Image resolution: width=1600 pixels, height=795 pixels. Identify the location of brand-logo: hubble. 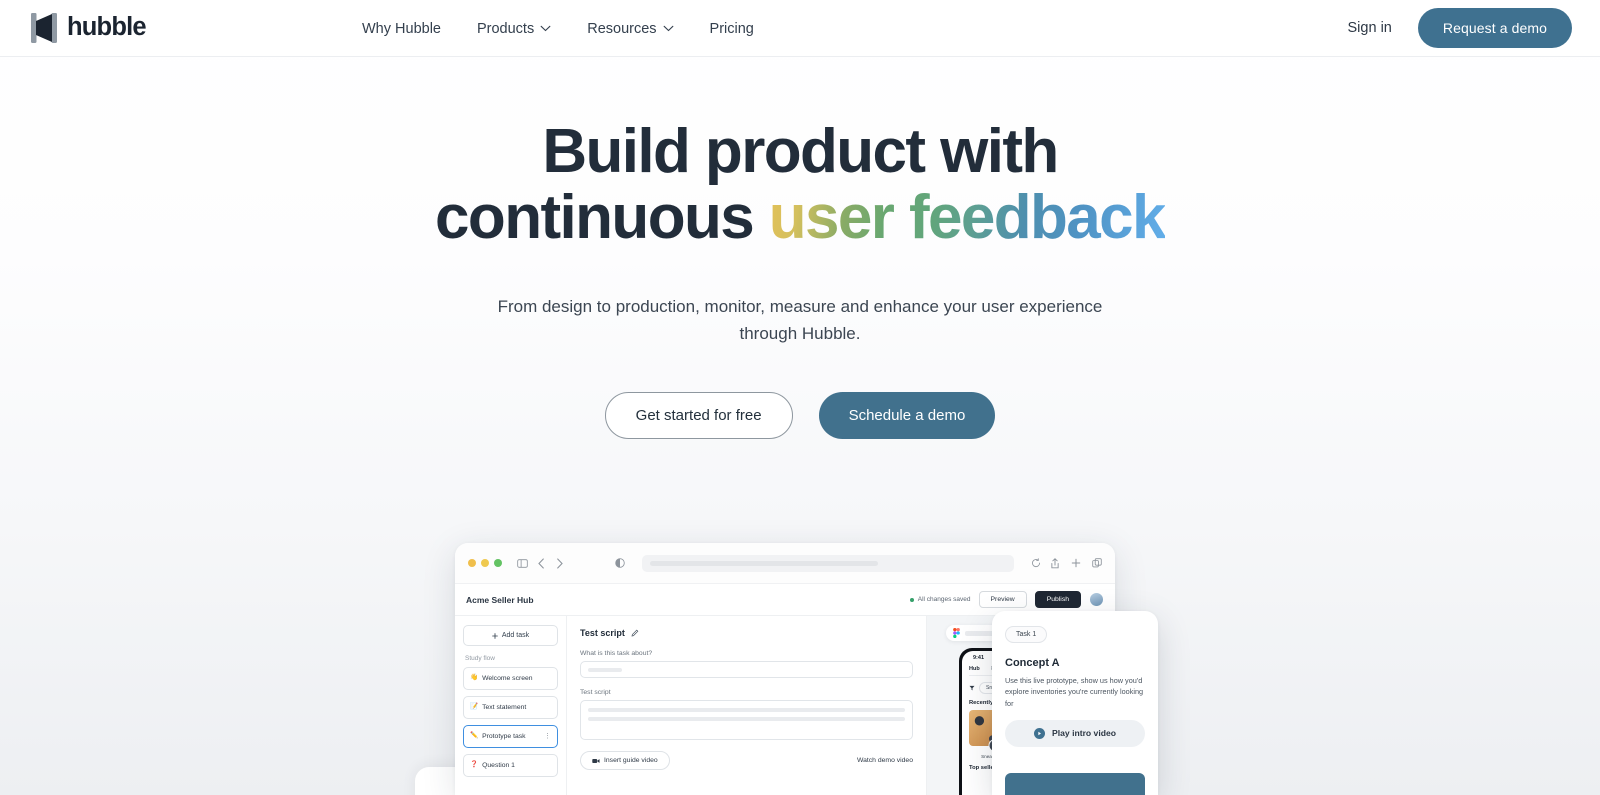
(88, 28).